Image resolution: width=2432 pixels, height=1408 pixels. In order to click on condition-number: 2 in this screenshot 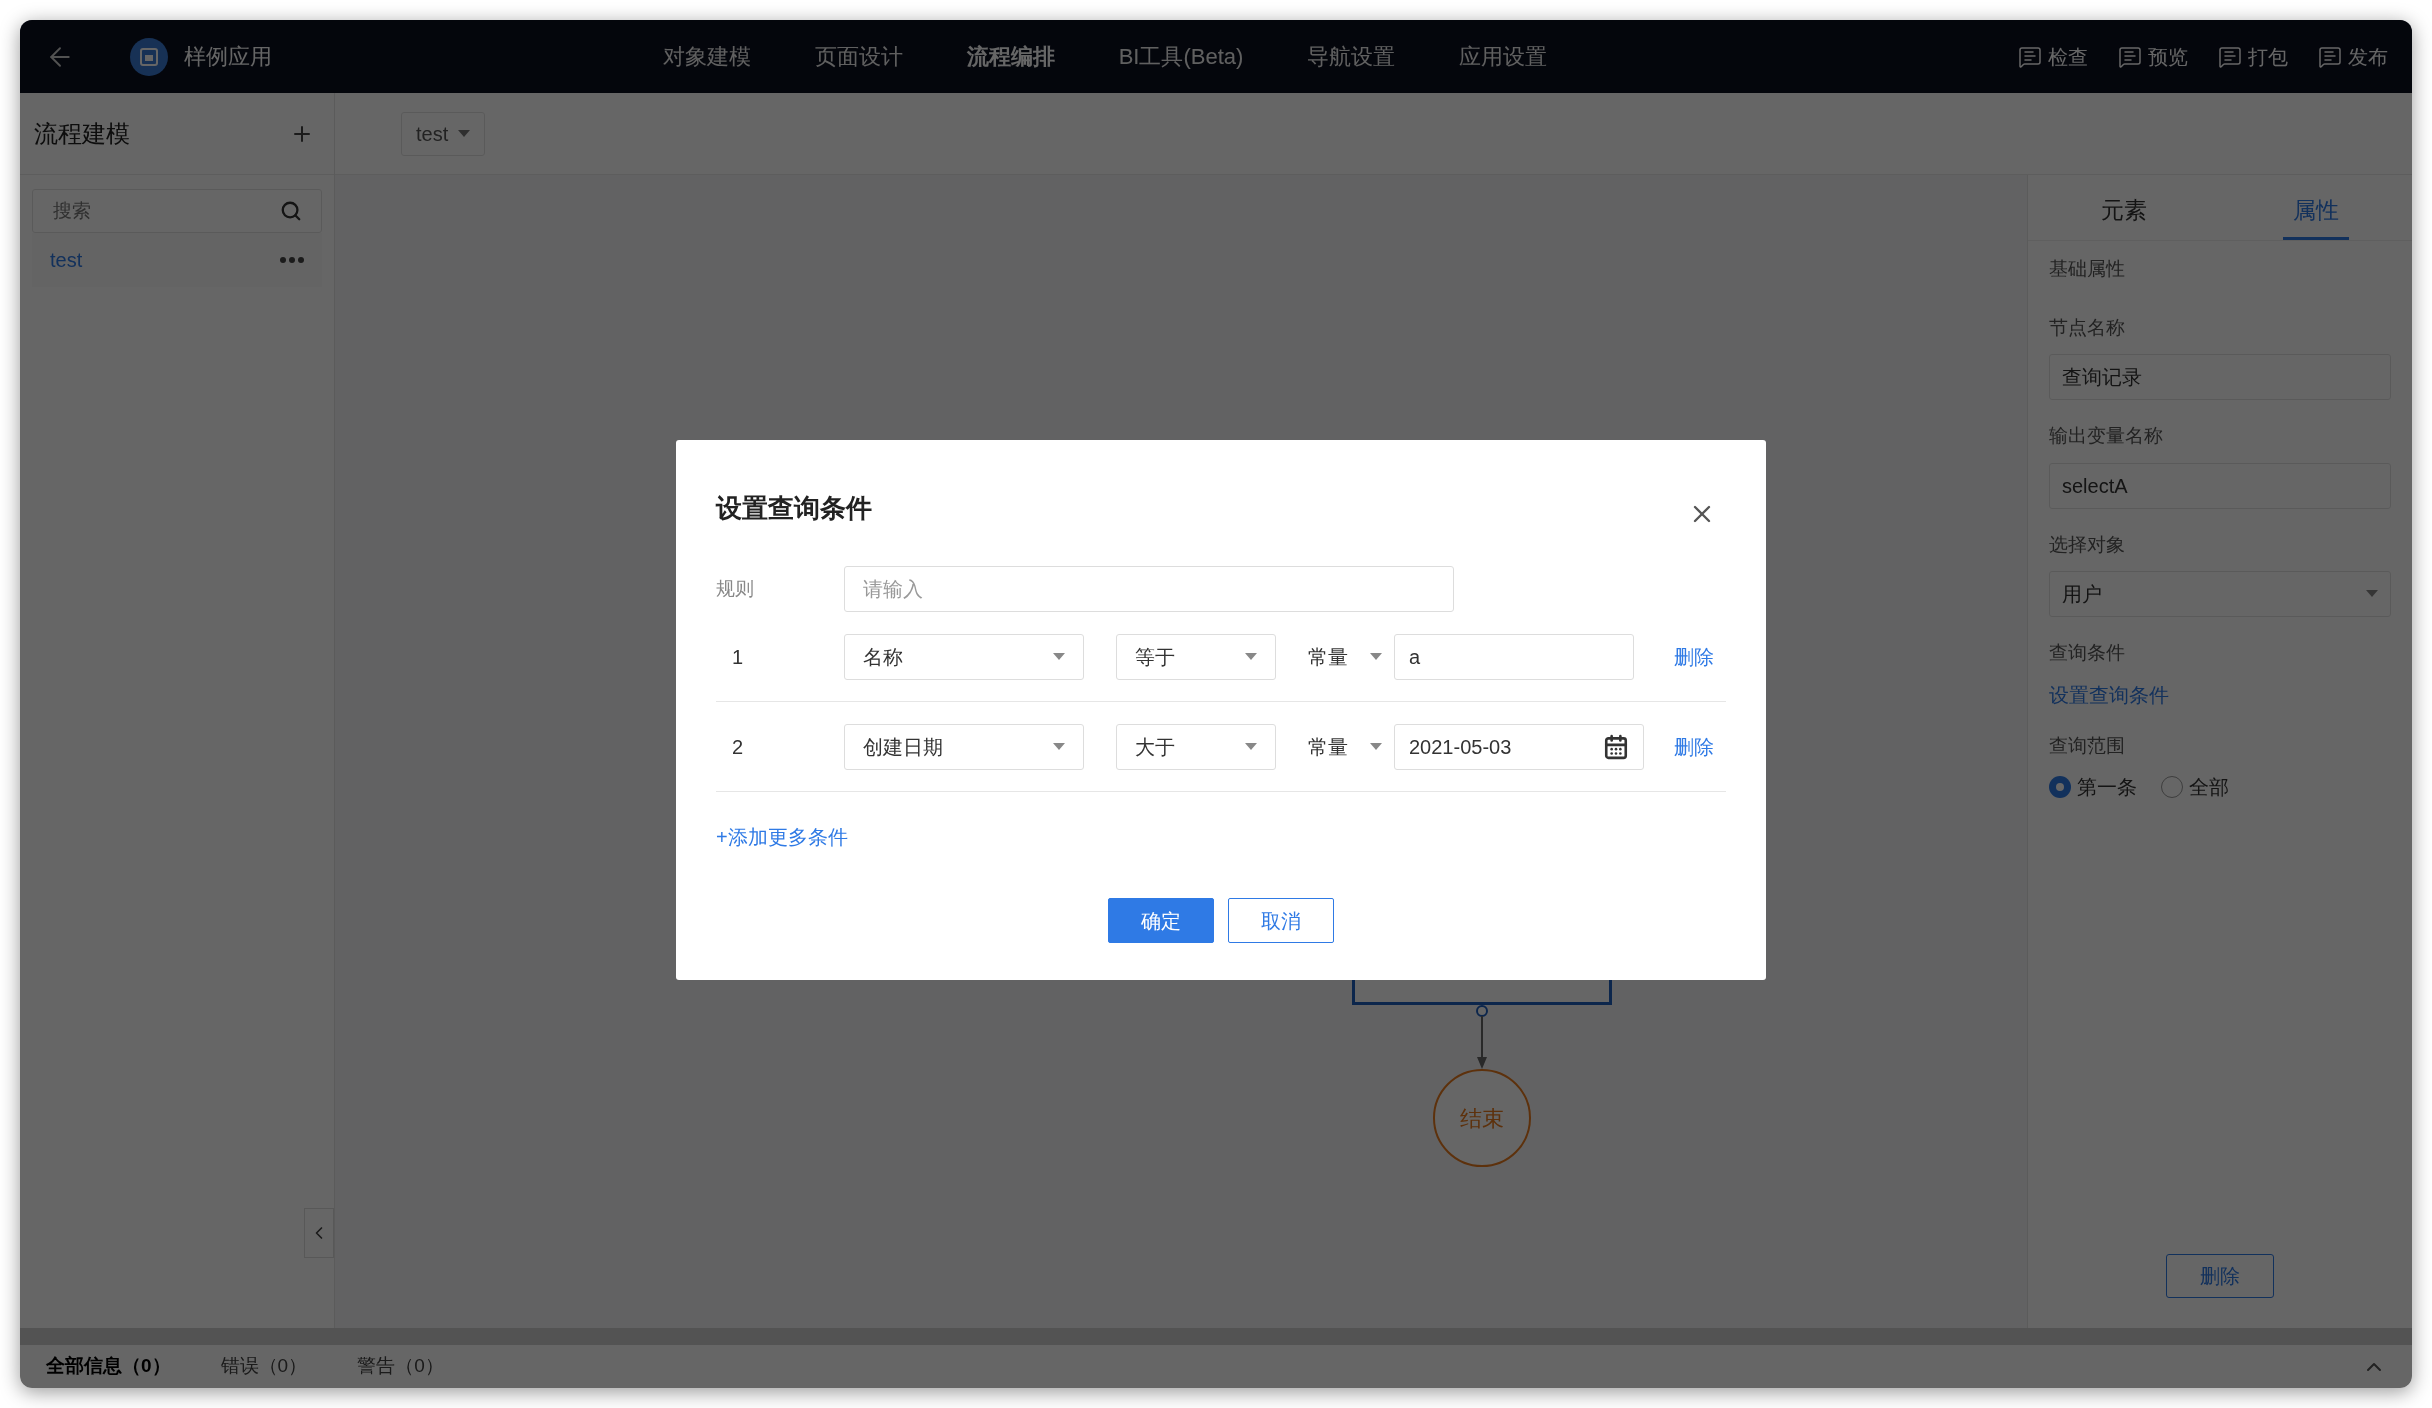, I will do `click(738, 747)`.